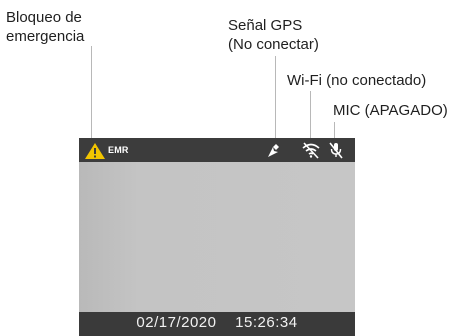 The height and width of the screenshot is (336, 455). I want to click on gps-satellite-icon, so click(273, 150).